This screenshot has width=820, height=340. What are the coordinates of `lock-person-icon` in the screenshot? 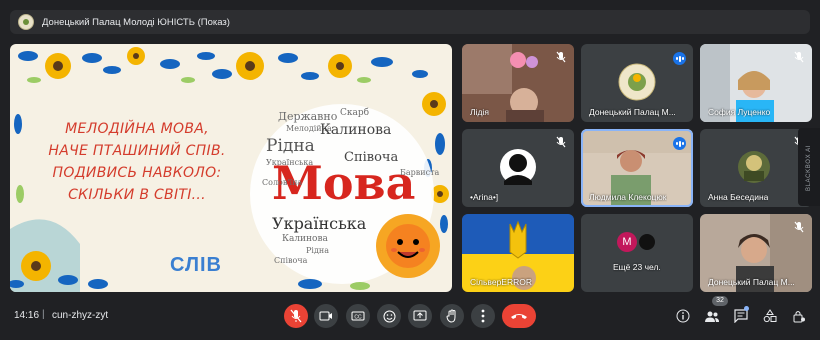 It's located at (799, 317).